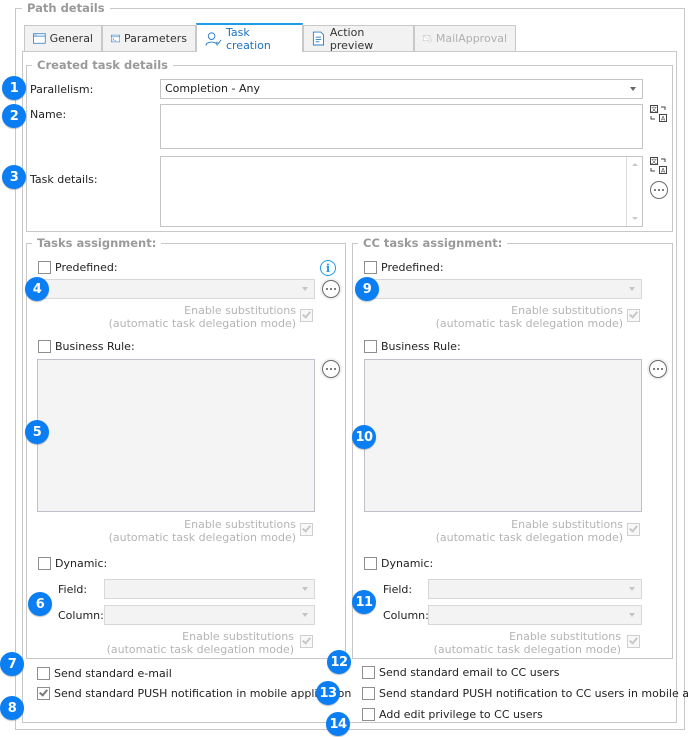  Describe the element at coordinates (66, 8) in the screenshot. I see `path-details-title: Path details` at that location.